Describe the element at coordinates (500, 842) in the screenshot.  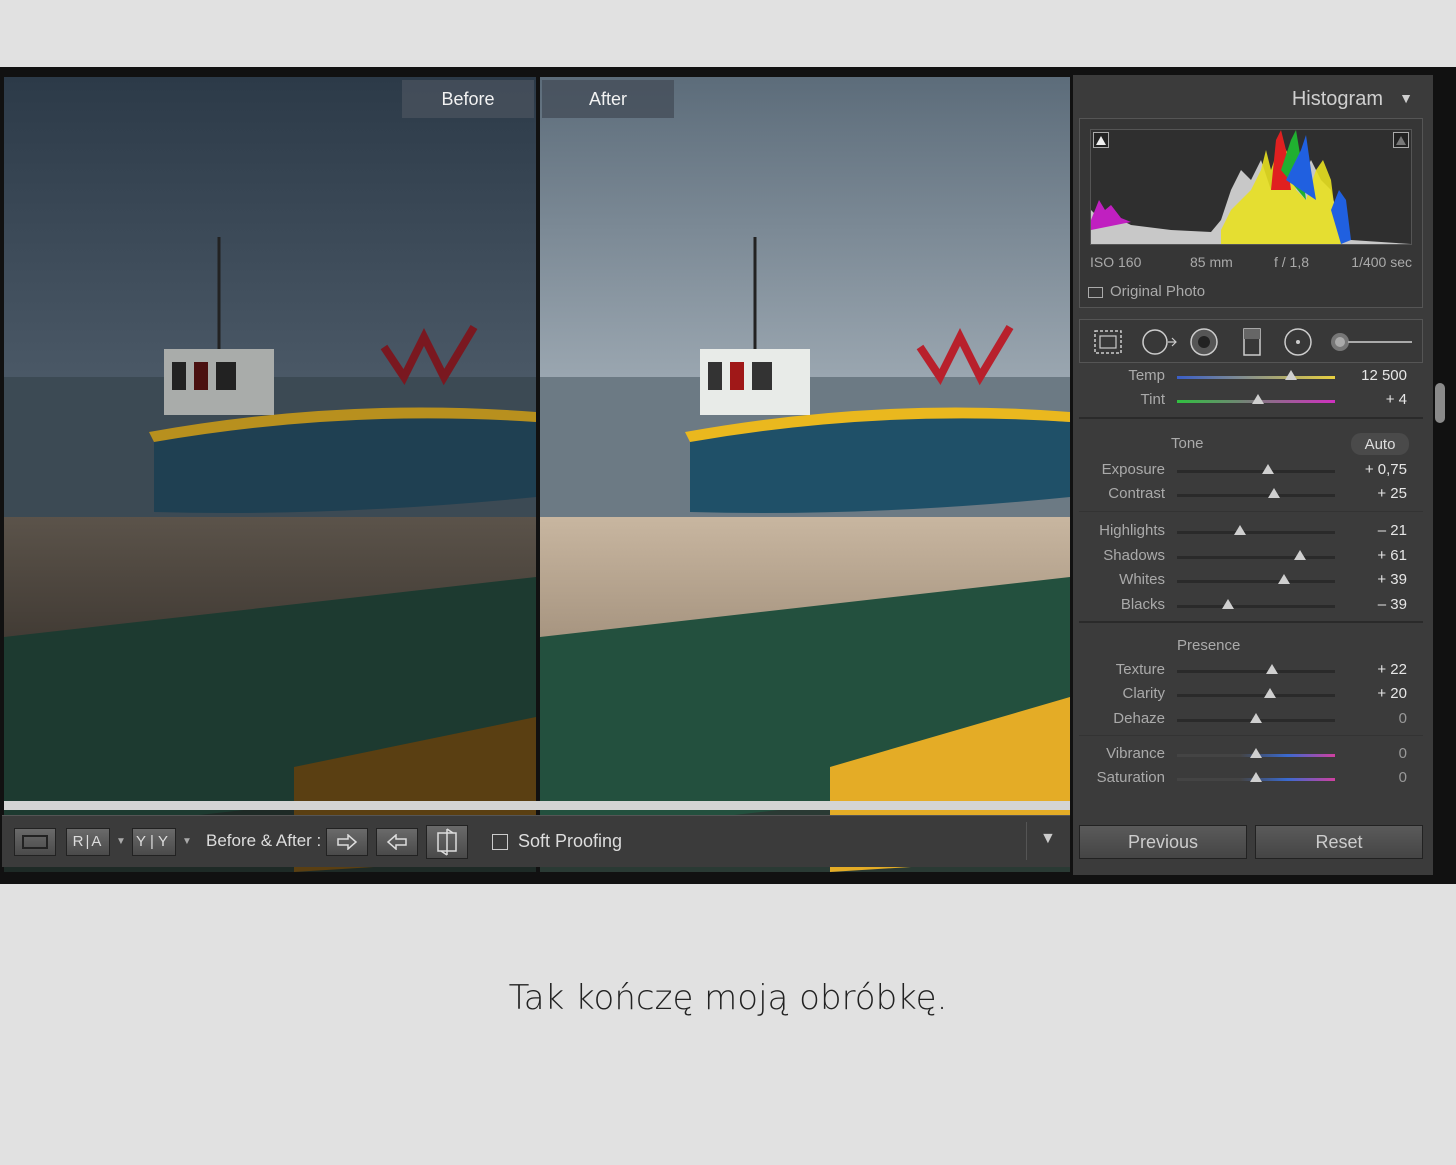
I see `soft-proofing-checkbox` at that location.